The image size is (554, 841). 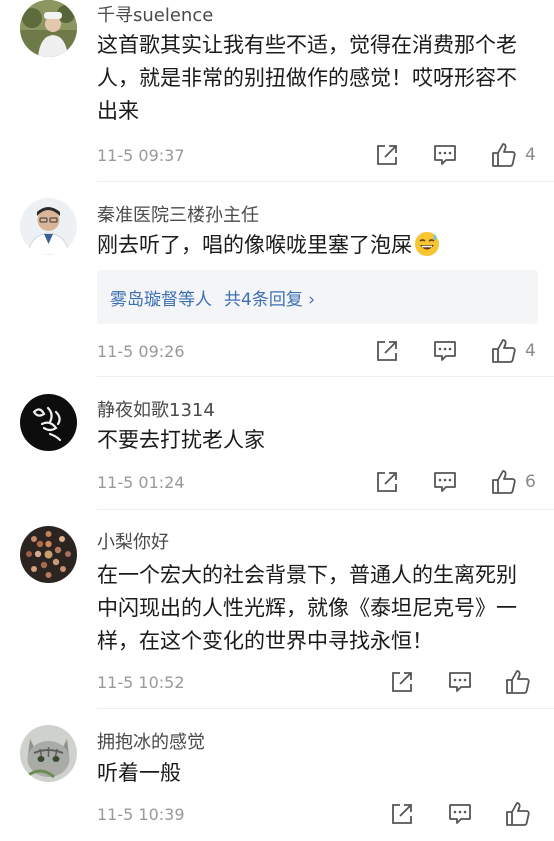 I want to click on comment-time: 11-5 09:26, so click(x=141, y=351).